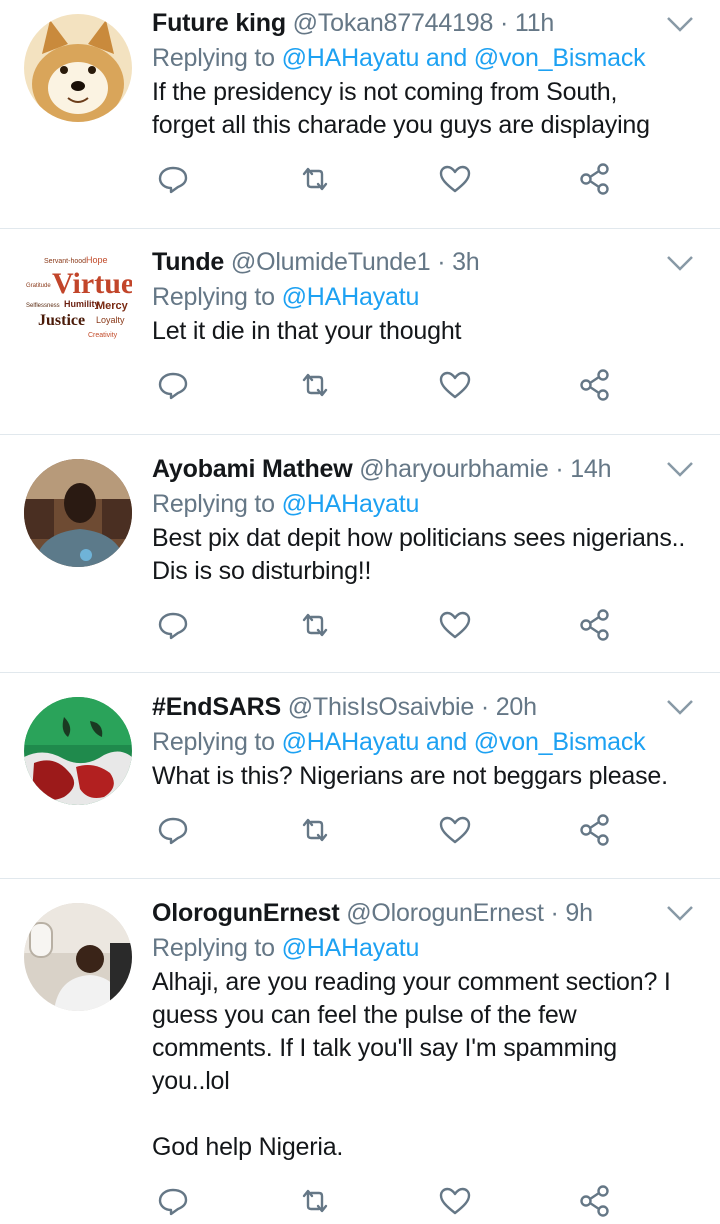 This screenshot has width=720, height=1224. What do you see at coordinates (590, 469) in the screenshot?
I see `timestamp: 14h` at bounding box center [590, 469].